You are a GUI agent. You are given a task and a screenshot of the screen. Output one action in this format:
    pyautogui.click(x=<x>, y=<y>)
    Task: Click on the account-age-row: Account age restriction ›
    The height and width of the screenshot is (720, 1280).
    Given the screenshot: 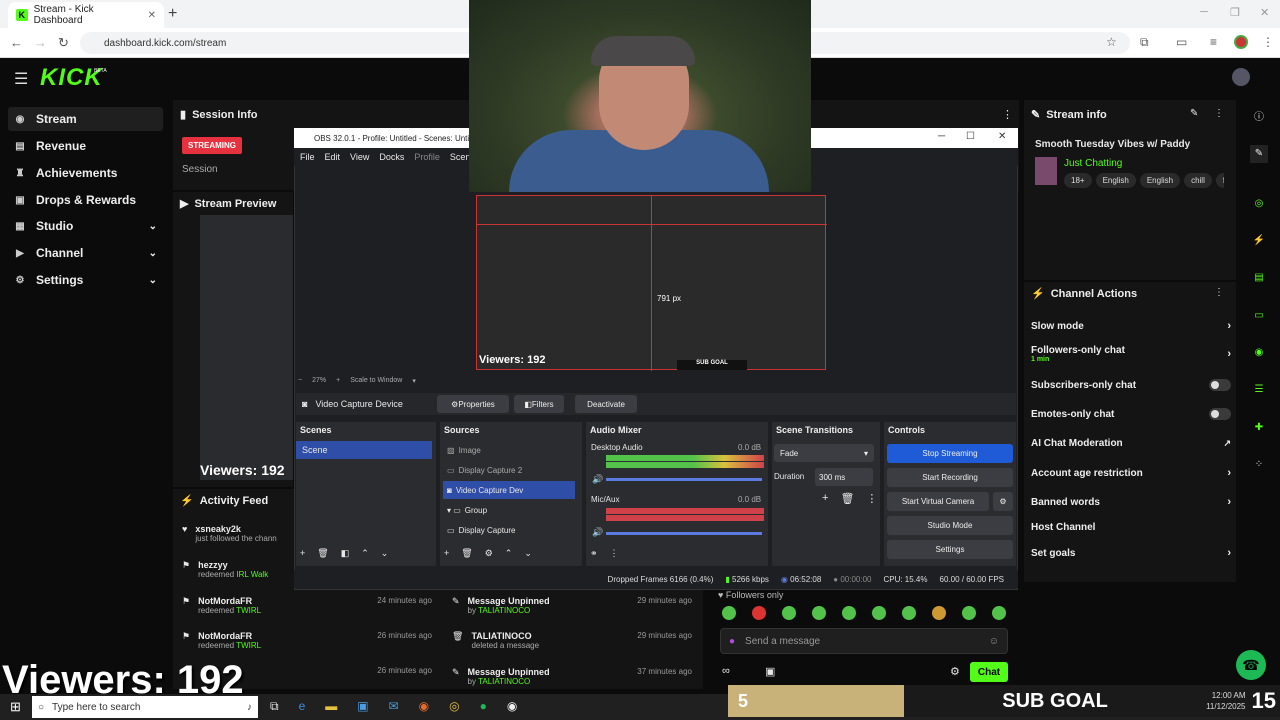 What is the action you would take?
    pyautogui.click(x=1131, y=473)
    